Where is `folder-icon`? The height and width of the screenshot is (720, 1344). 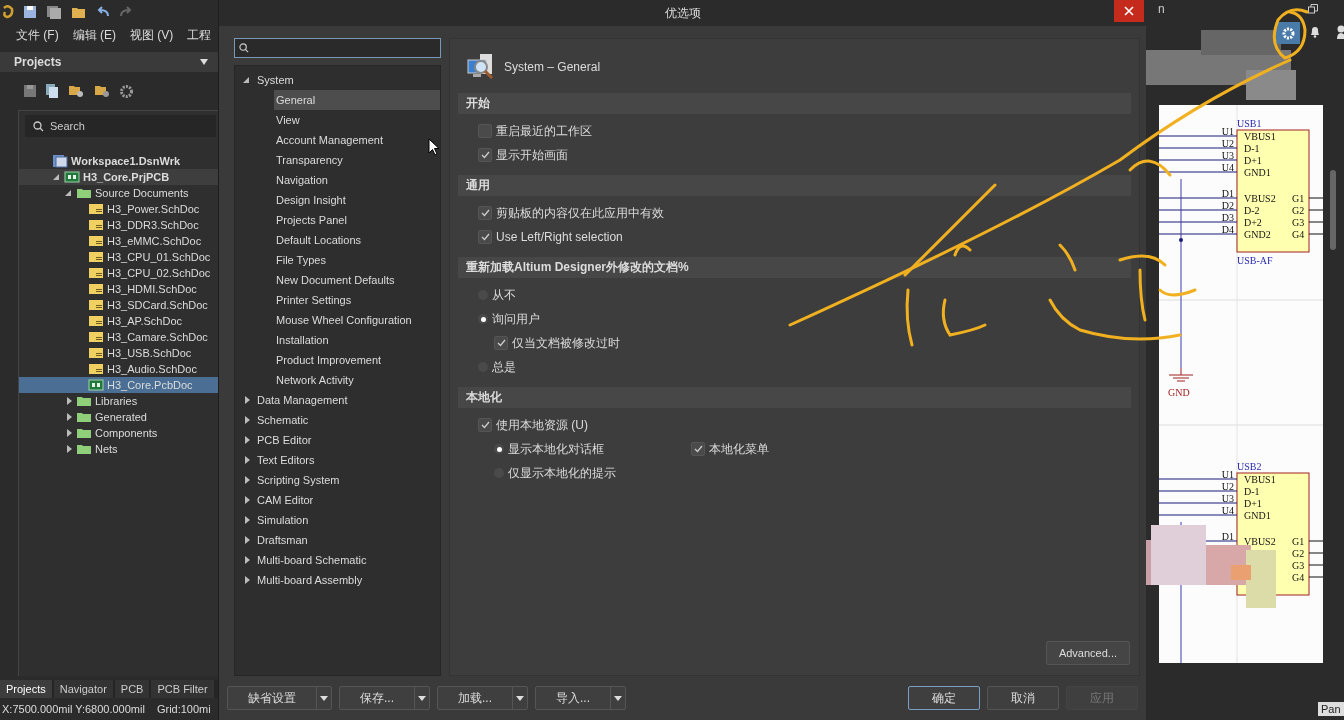 folder-icon is located at coordinates (79, 12).